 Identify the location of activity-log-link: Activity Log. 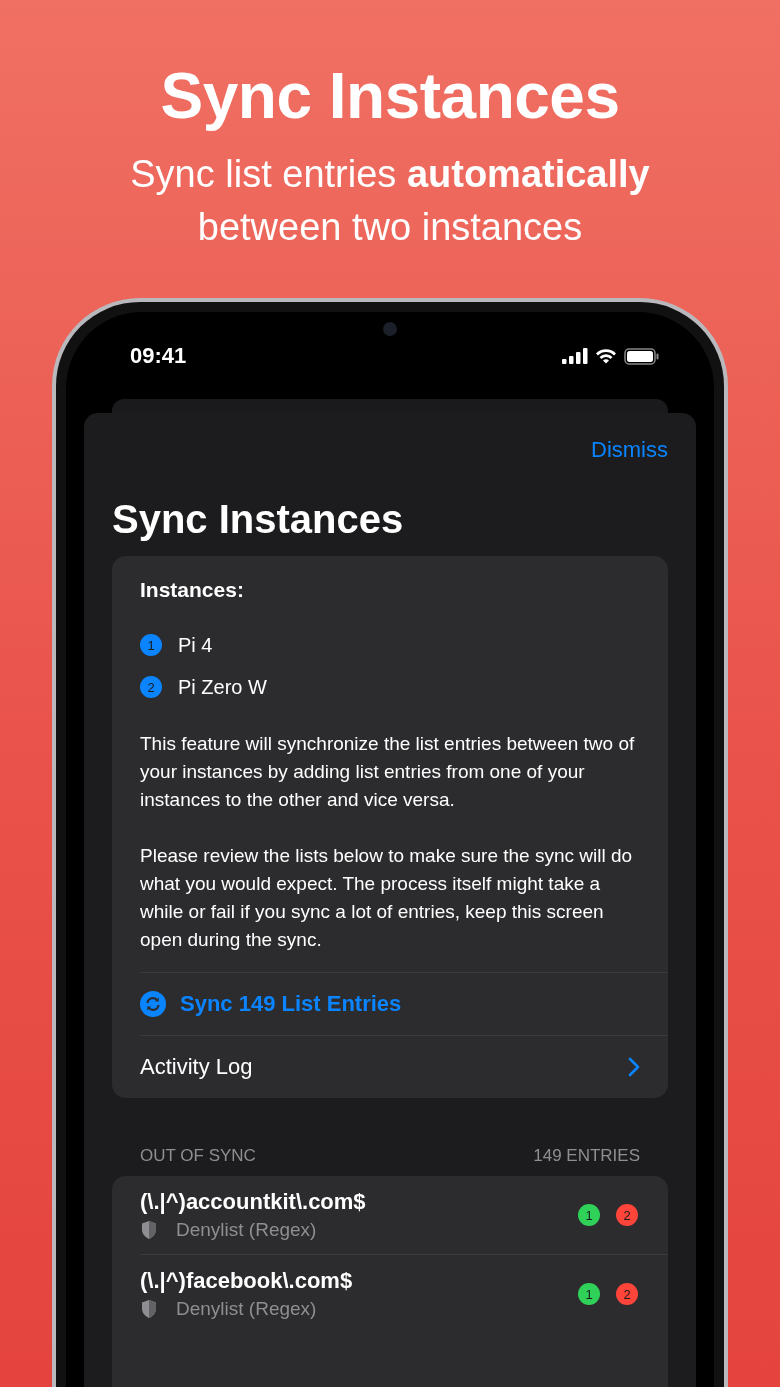
(384, 1067).